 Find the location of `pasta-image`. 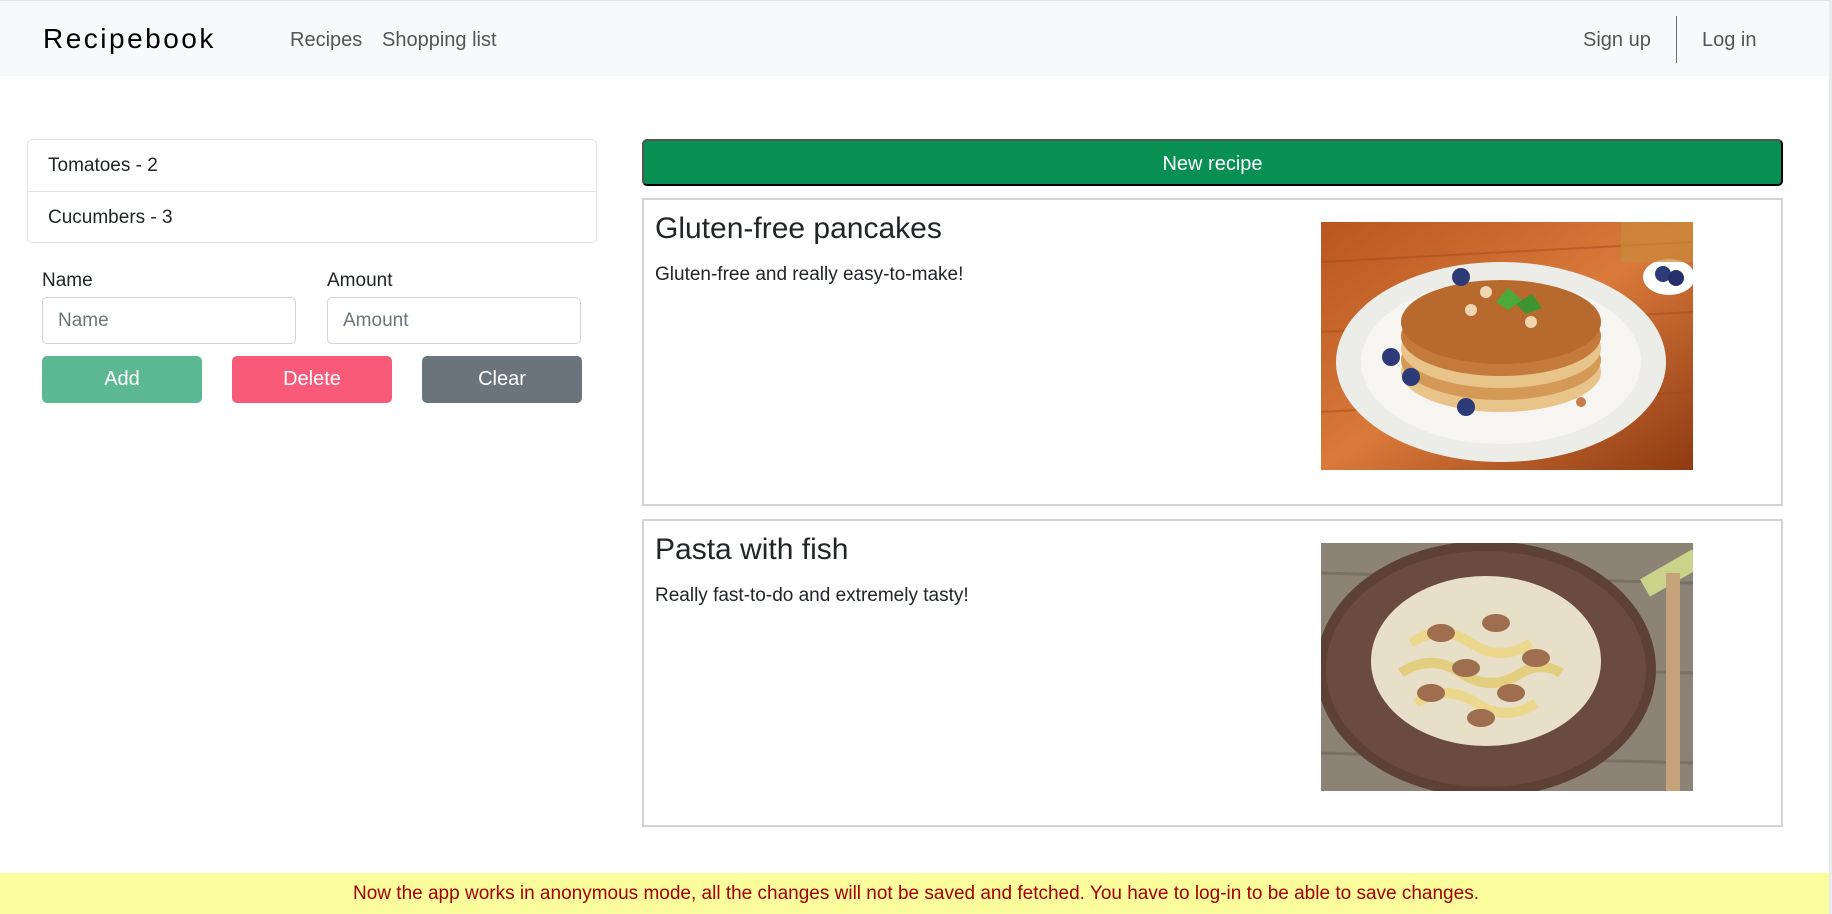

pasta-image is located at coordinates (1507, 667).